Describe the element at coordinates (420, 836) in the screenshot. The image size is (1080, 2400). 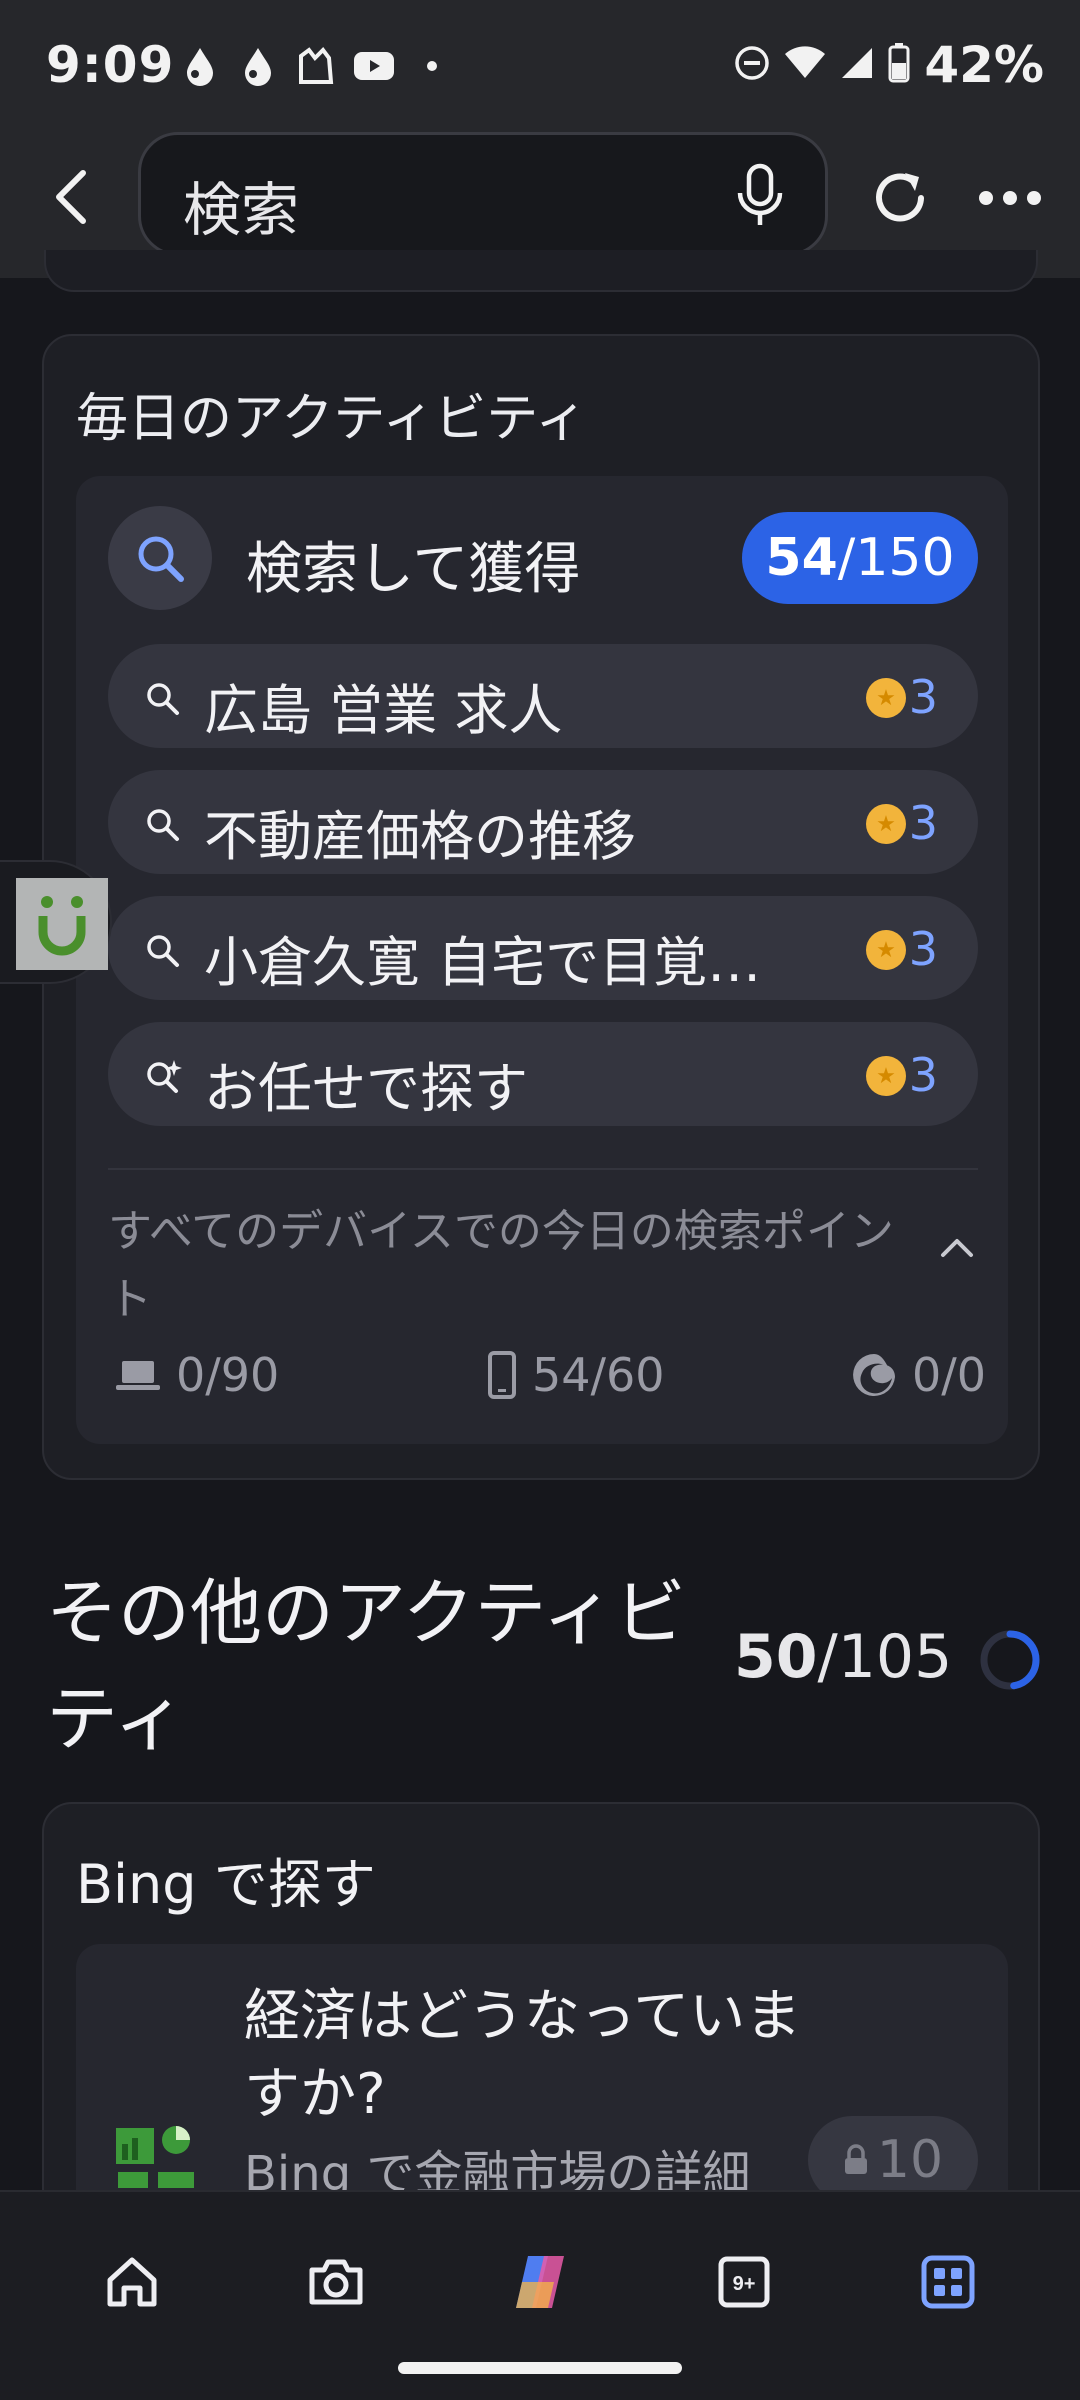
I see `query-text: 不動産価格の推移` at that location.